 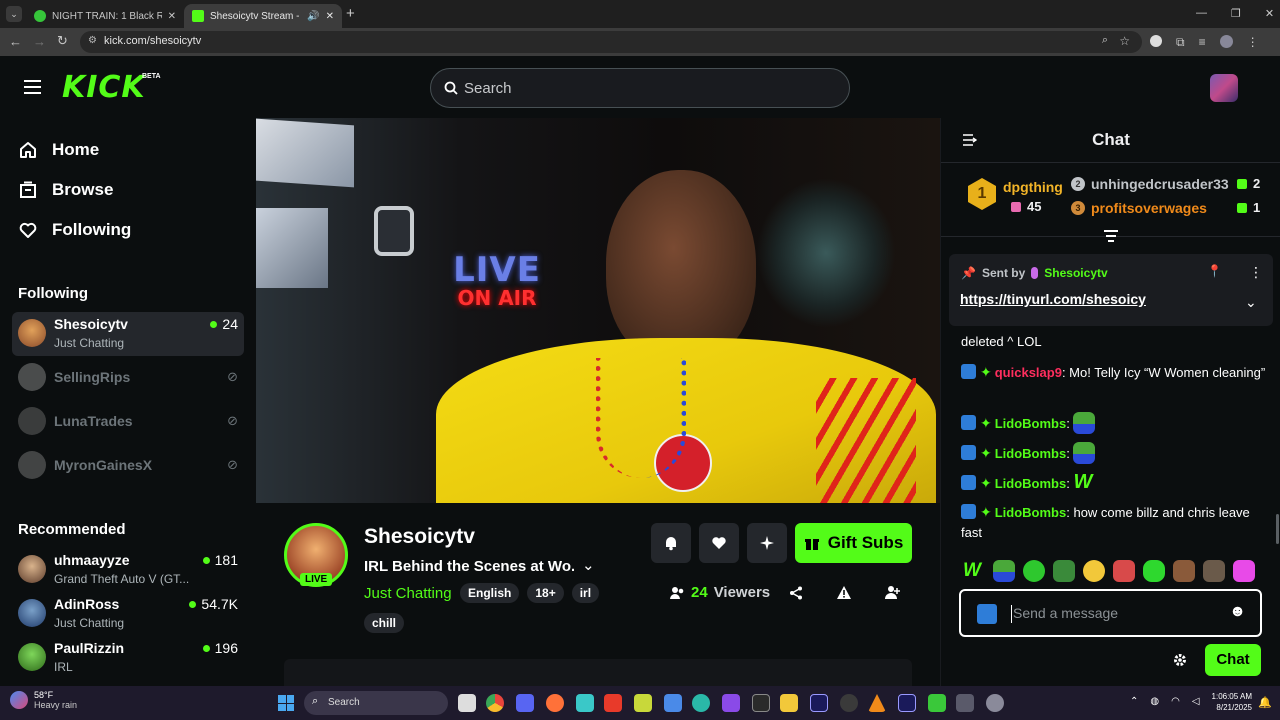 I want to click on chrome-icon, so click(x=495, y=703).